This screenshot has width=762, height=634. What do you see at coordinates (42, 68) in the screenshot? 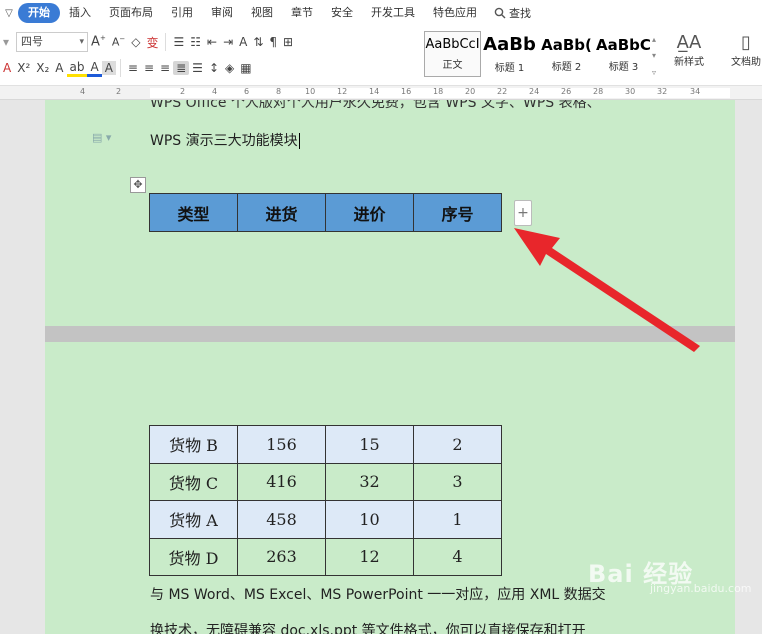
I see `subscript-icon: X₂` at bounding box center [42, 68].